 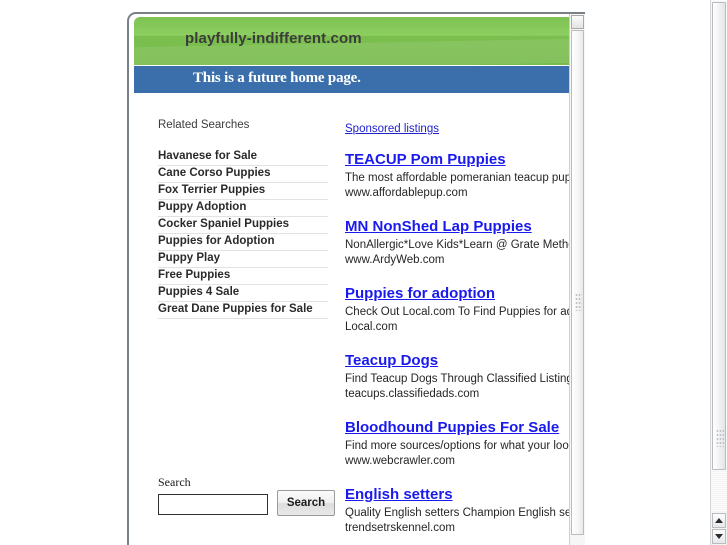 What do you see at coordinates (204, 125) in the screenshot?
I see `related-searches-heading: Related Searches` at bounding box center [204, 125].